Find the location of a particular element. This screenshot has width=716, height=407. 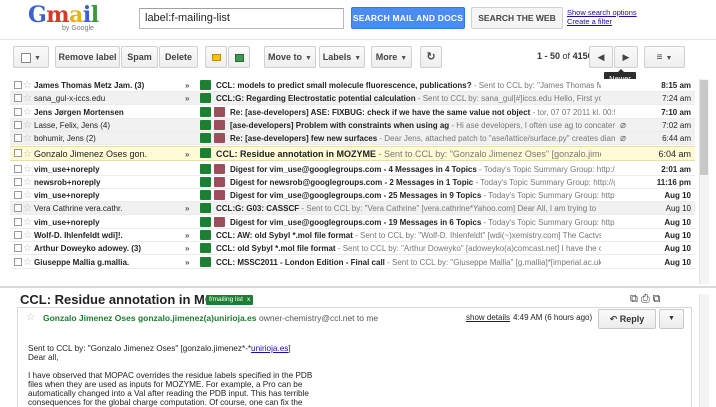

row-sender: Vera Cathrine vera.cathr. is located at coordinates (78, 209).